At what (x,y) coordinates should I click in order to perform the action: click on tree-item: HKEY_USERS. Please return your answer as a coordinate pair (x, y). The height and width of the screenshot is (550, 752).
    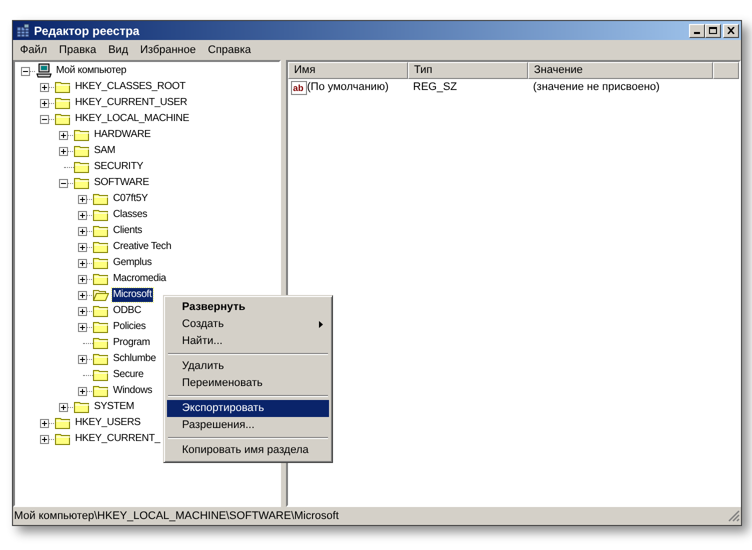
    Looking at the image, I should click on (108, 423).